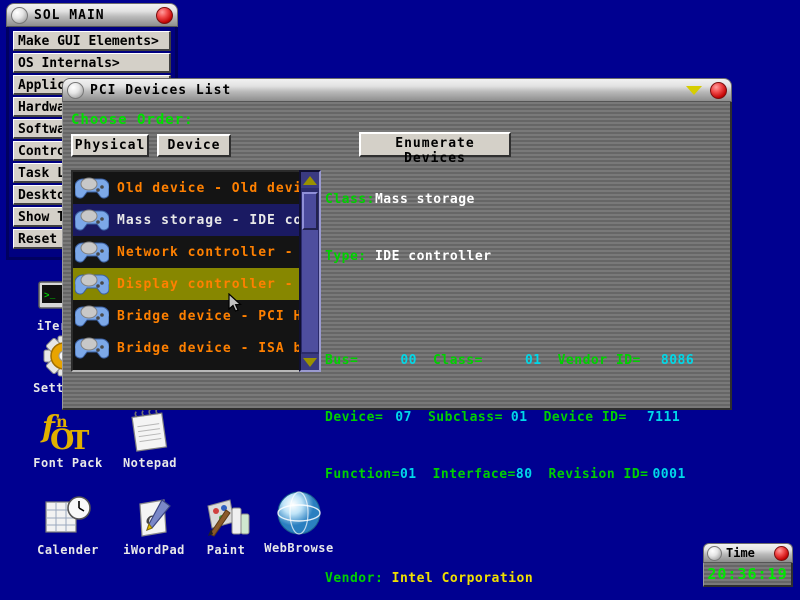 The width and height of the screenshot is (800, 600). What do you see at coordinates (214, 316) in the screenshot?
I see `list-item-label: Bridge device - PCI Host` at bounding box center [214, 316].